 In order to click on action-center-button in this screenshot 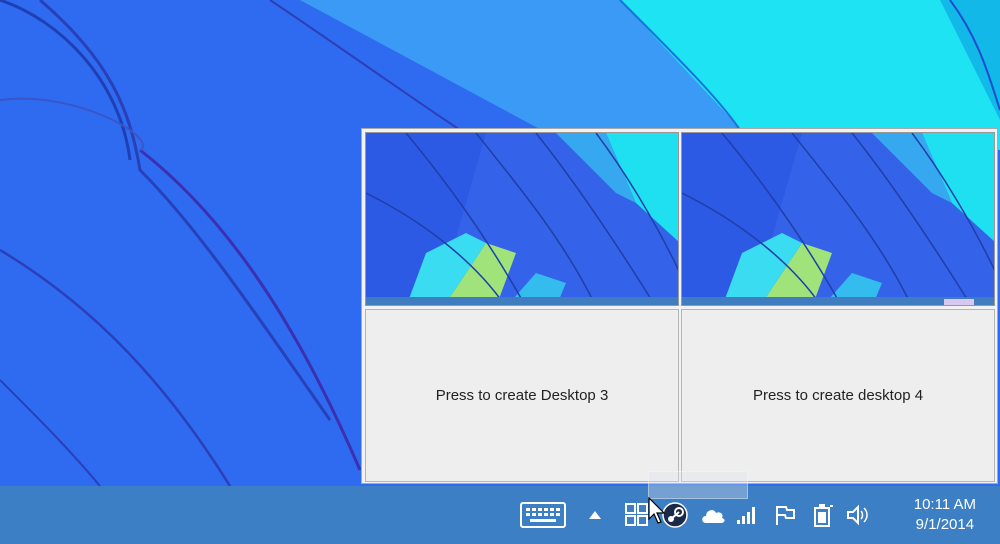, I will do `click(785, 515)`.